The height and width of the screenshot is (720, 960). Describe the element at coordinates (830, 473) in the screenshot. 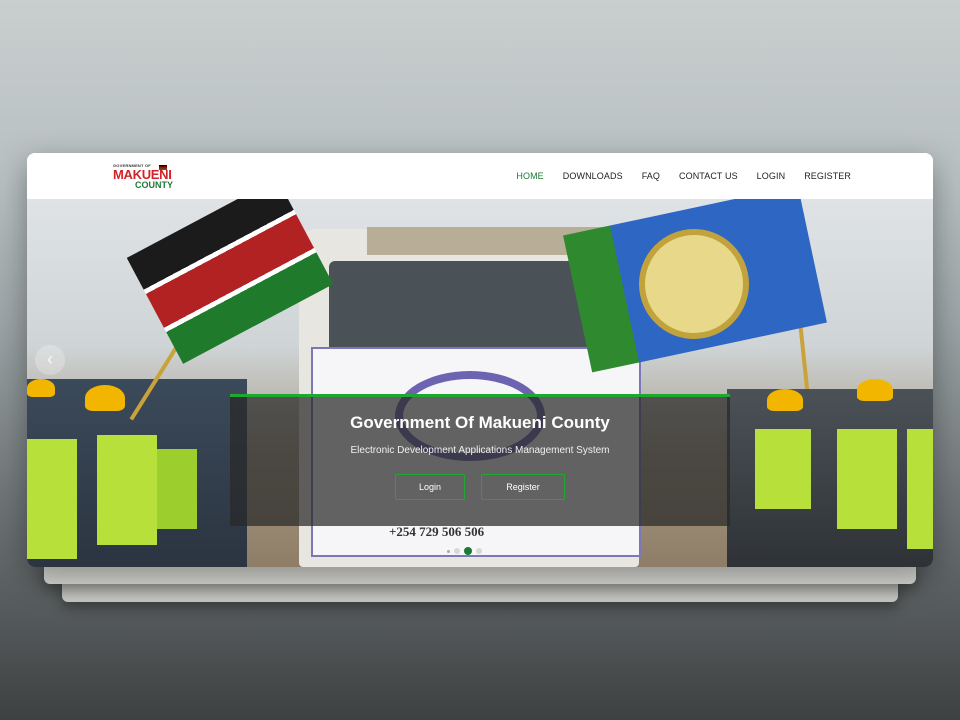

I see `crowd-right-image` at that location.